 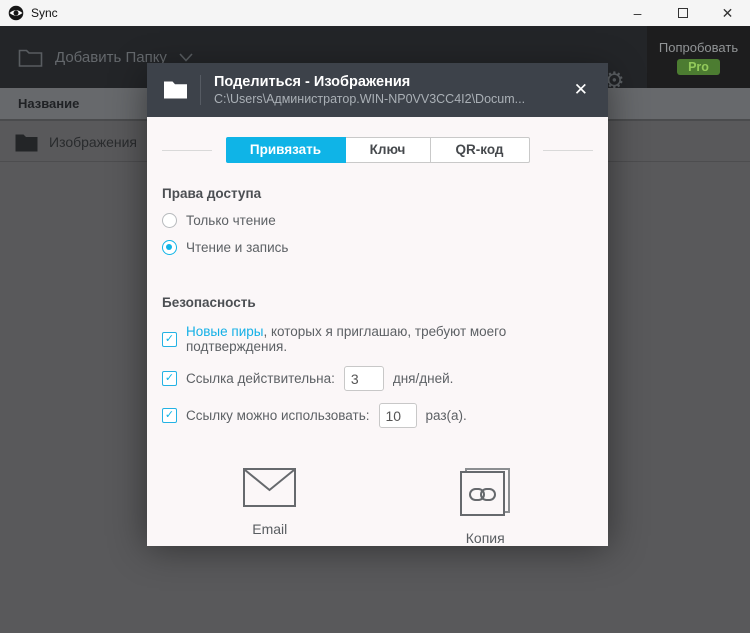 I want to click on link-uses-label: Ссылку можно использовать:, so click(x=278, y=415).